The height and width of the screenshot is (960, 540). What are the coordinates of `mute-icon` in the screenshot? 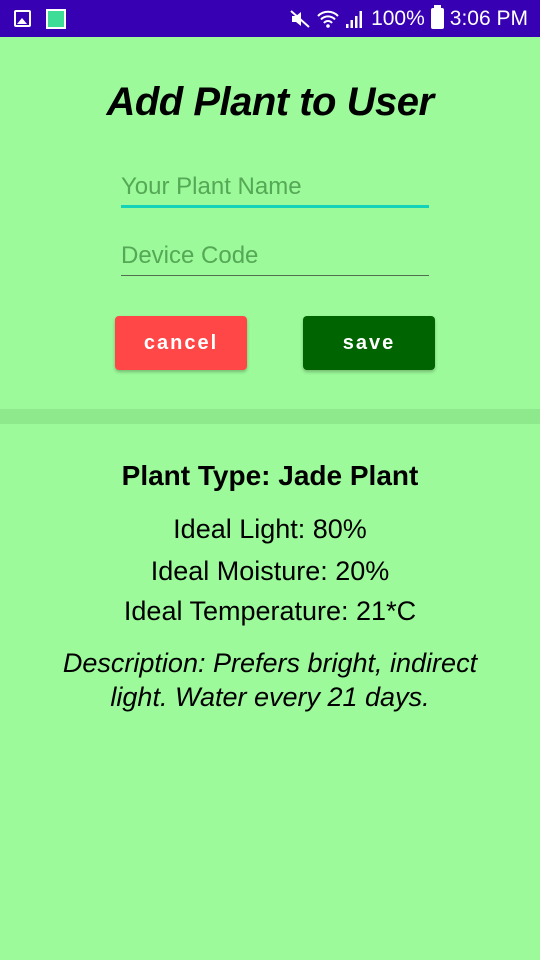 It's located at (300, 18).